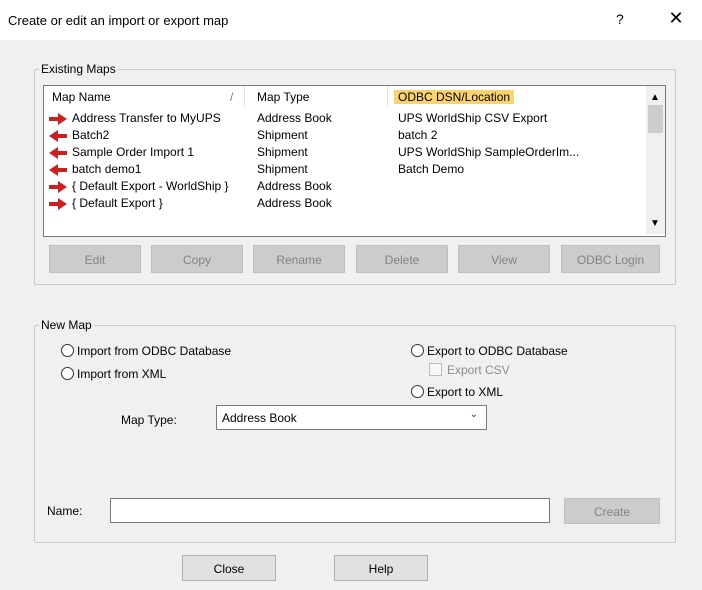 This screenshot has height=590, width=702. I want to click on column-header-map-type: Map Type, so click(316, 97).